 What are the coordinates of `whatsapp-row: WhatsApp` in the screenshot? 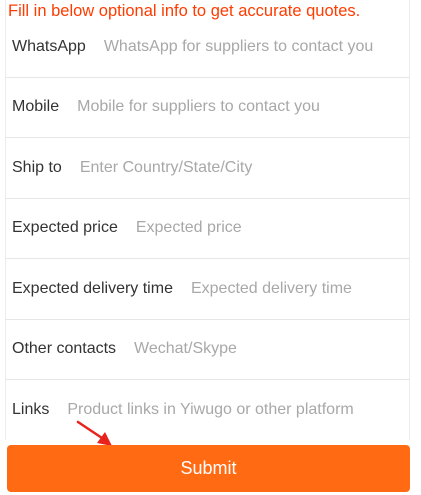 It's located at (207, 47).